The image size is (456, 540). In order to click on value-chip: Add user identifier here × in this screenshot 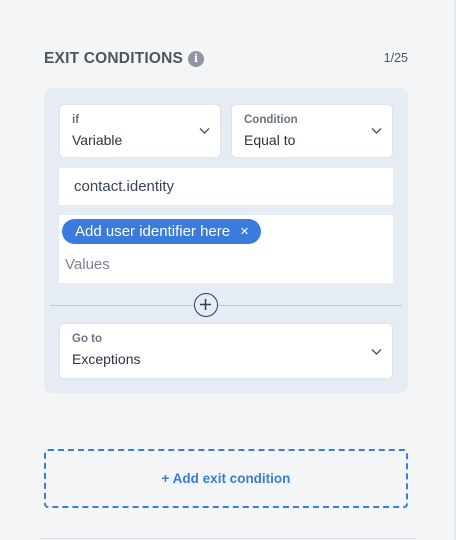, I will do `click(161, 231)`.